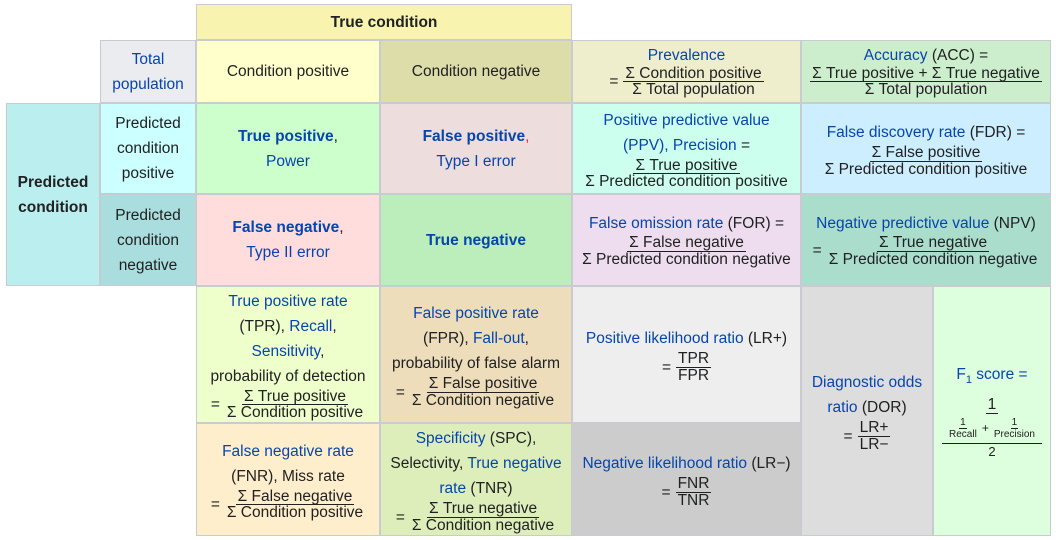 This screenshot has height=540, width=1056. Describe the element at coordinates (526, 338) in the screenshot. I see `fallout-comma: ,` at that location.